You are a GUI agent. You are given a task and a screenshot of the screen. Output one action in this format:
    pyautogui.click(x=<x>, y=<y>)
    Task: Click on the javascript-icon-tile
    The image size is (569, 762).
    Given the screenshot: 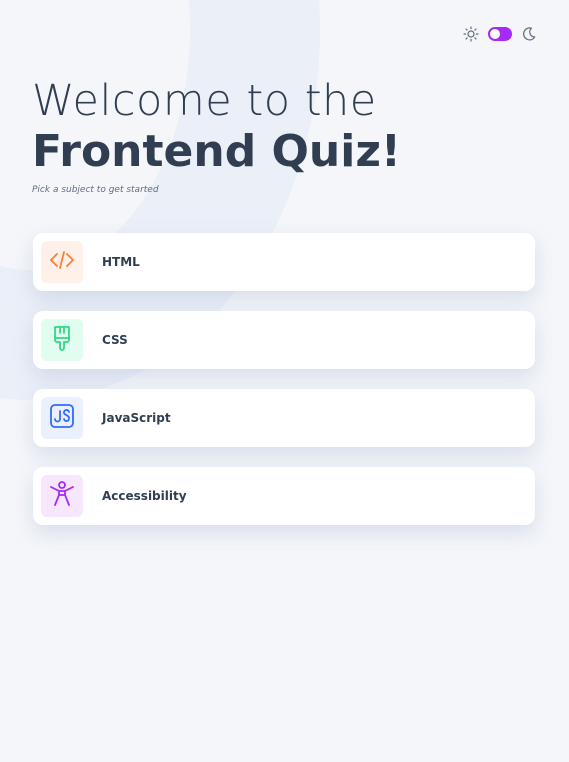 What is the action you would take?
    pyautogui.click(x=62, y=418)
    